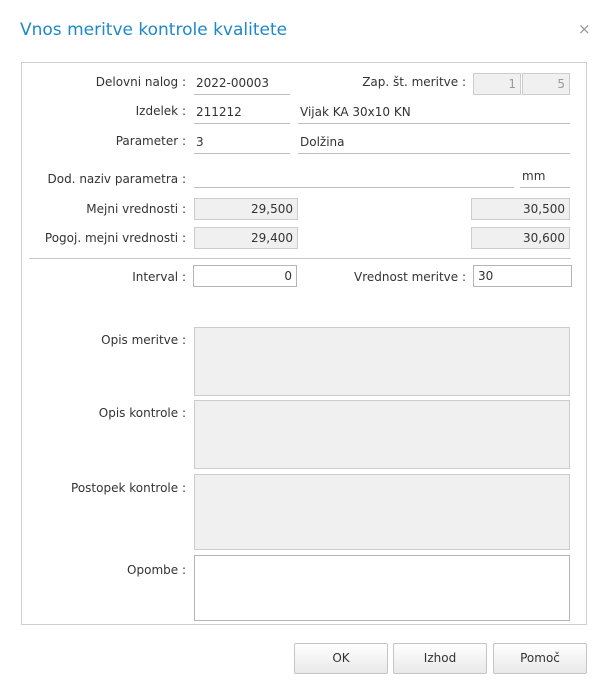  Describe the element at coordinates (128, 488) in the screenshot. I see `postopek-kontrole-label: Postopek kontrole :` at that location.